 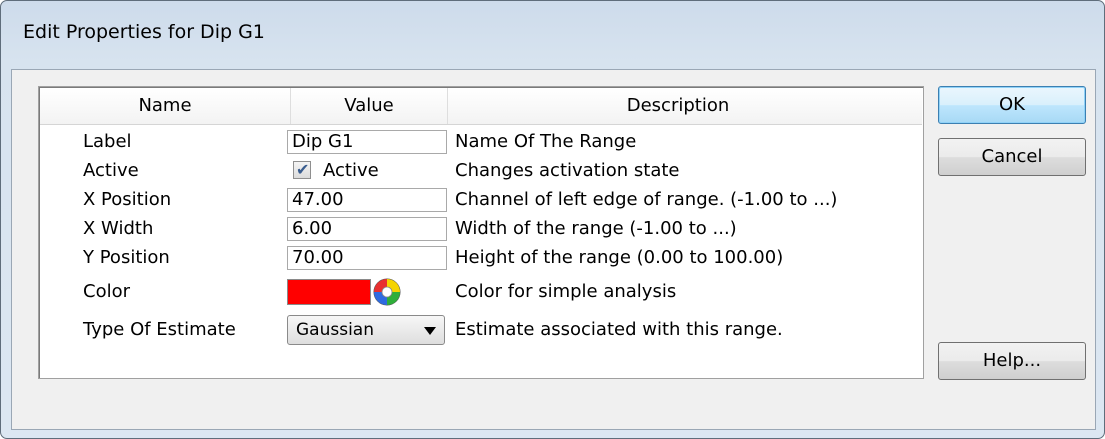 I want to click on y-position-input: 70.00, so click(x=367, y=258).